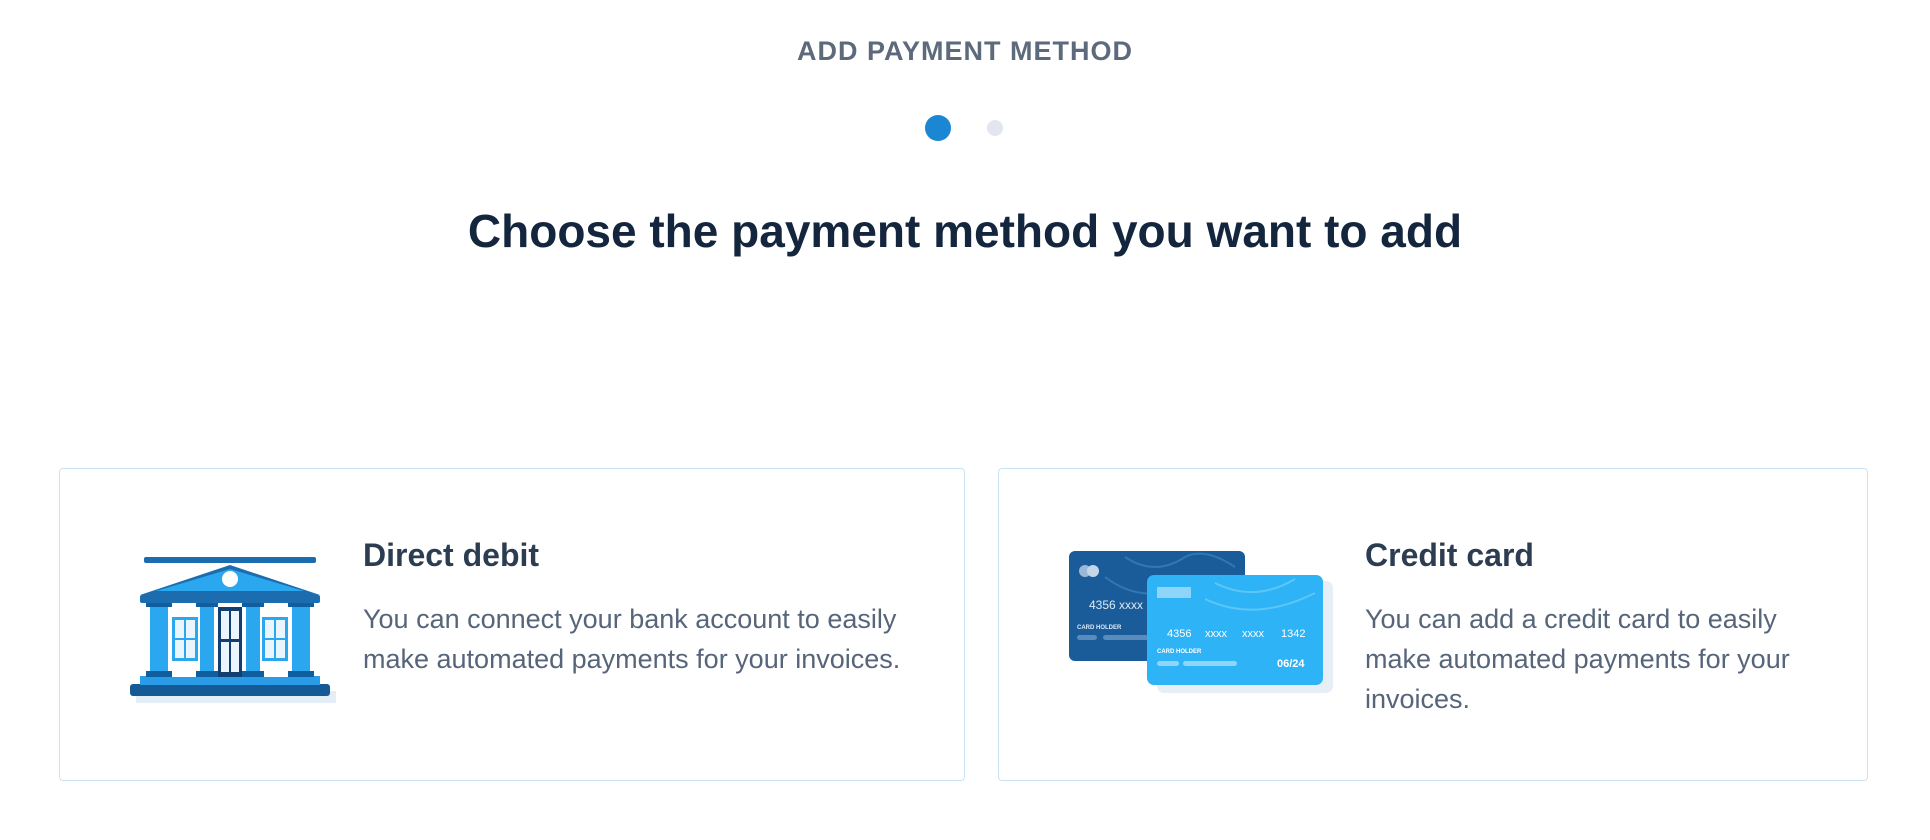 This screenshot has height=840, width=1930. What do you see at coordinates (1216, 634) in the screenshot?
I see `front-card-number-2: xxxx` at bounding box center [1216, 634].